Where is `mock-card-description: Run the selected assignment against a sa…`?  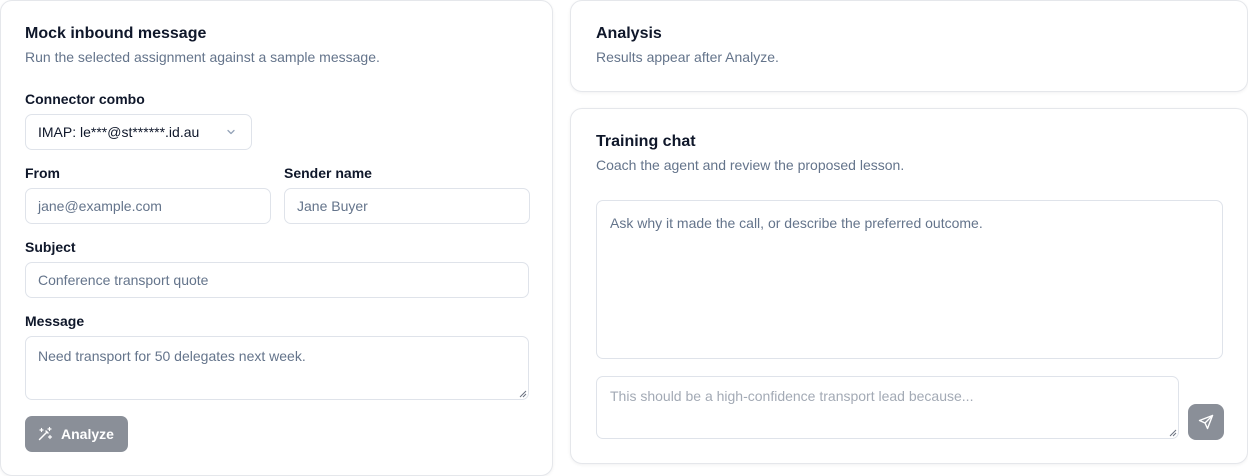 mock-card-description: Run the selected assignment against a sa… is located at coordinates (202, 57).